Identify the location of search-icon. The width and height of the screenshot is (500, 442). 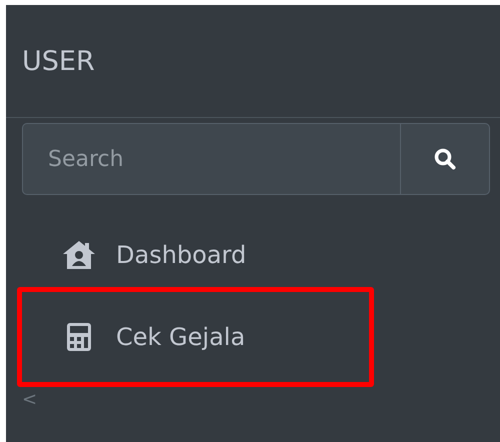
(445, 159).